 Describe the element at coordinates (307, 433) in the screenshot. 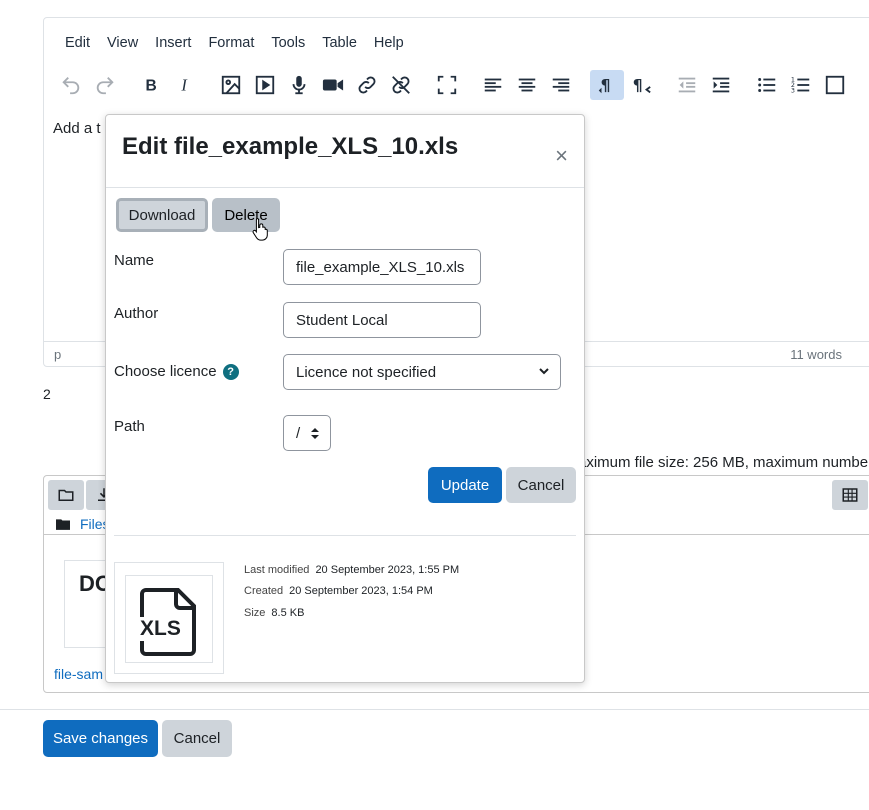

I see `path-select: /` at that location.